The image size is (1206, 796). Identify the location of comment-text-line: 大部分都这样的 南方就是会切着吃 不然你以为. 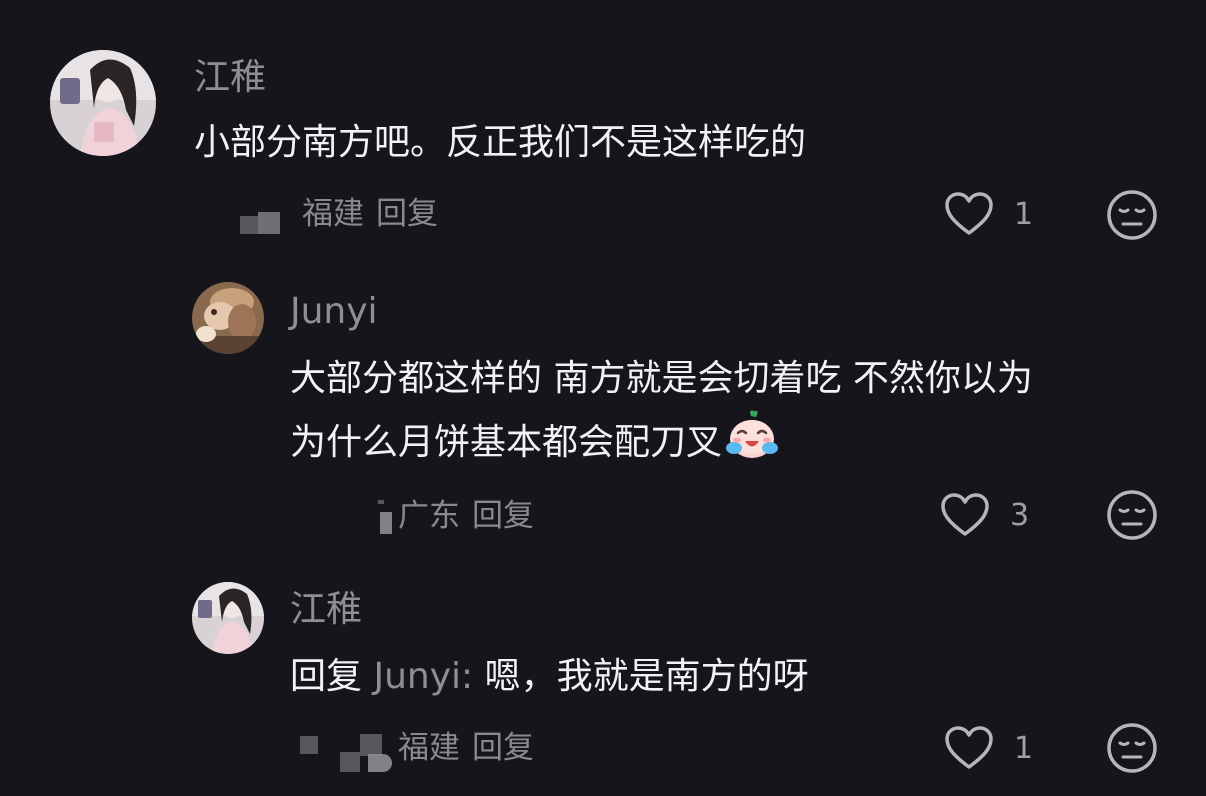
(661, 378).